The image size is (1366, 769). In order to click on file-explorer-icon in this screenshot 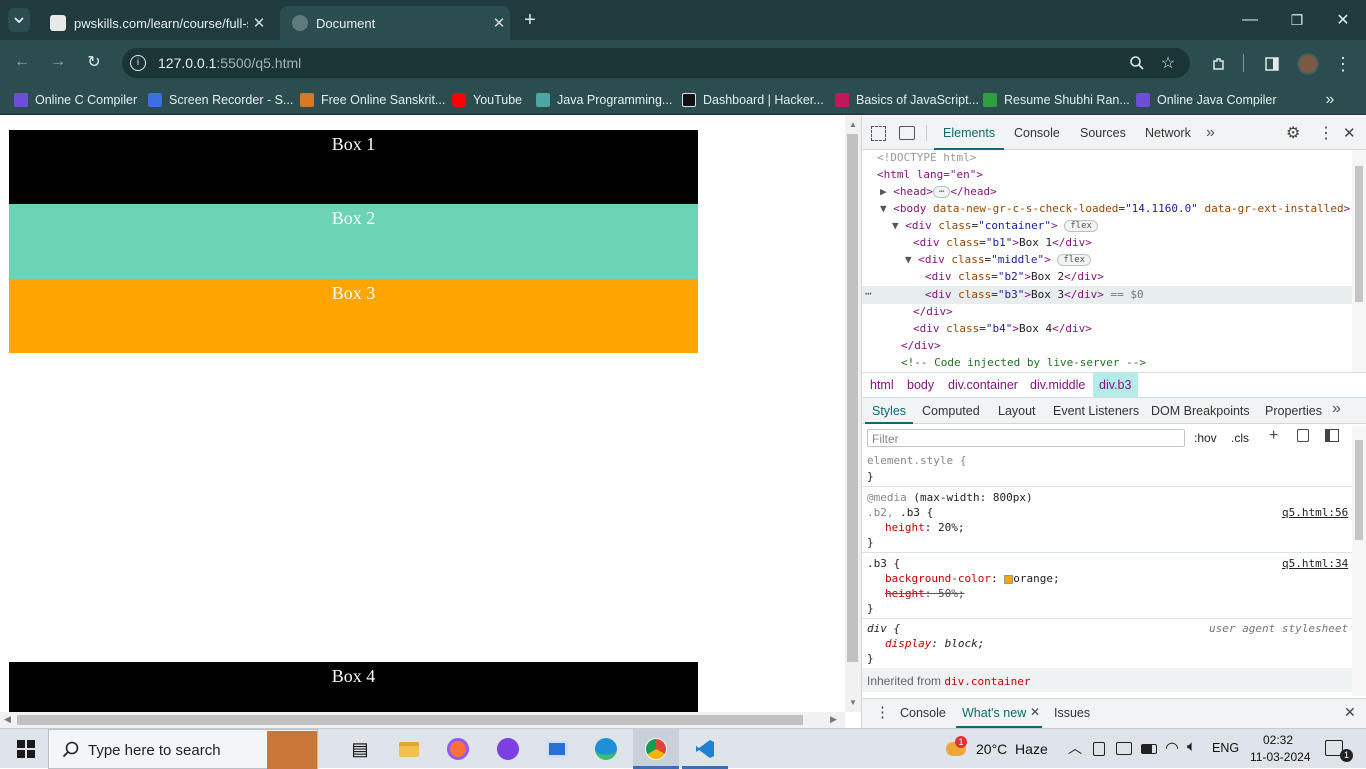, I will do `click(409, 749)`.